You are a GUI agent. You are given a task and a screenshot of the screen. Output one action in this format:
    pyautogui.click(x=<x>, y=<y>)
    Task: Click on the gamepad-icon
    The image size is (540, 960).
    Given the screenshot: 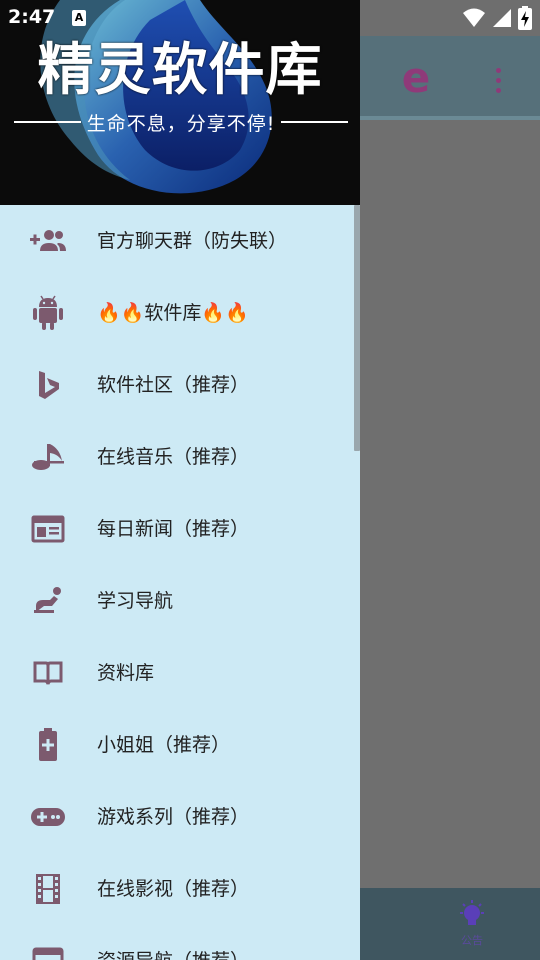 What is the action you would take?
    pyautogui.click(x=48, y=817)
    